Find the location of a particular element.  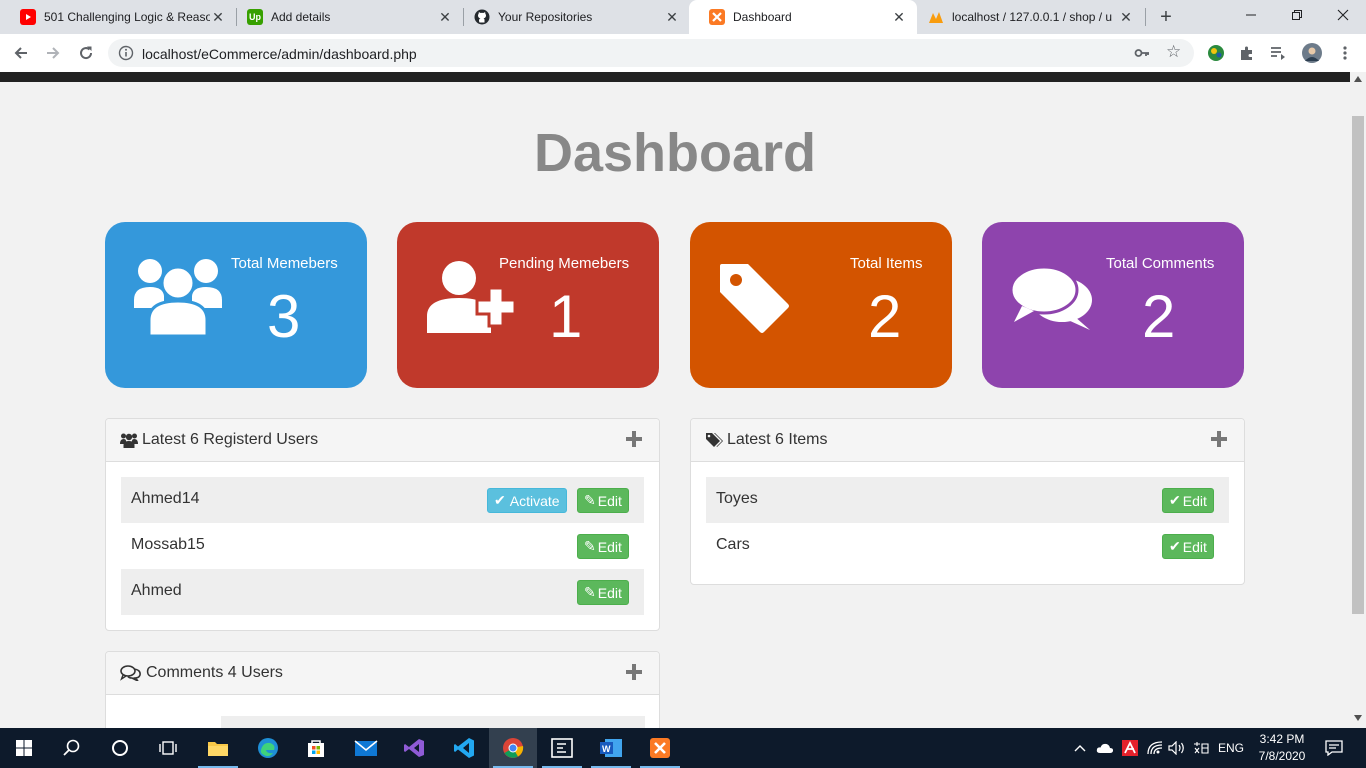

notifications-icon is located at coordinates (1334, 748).